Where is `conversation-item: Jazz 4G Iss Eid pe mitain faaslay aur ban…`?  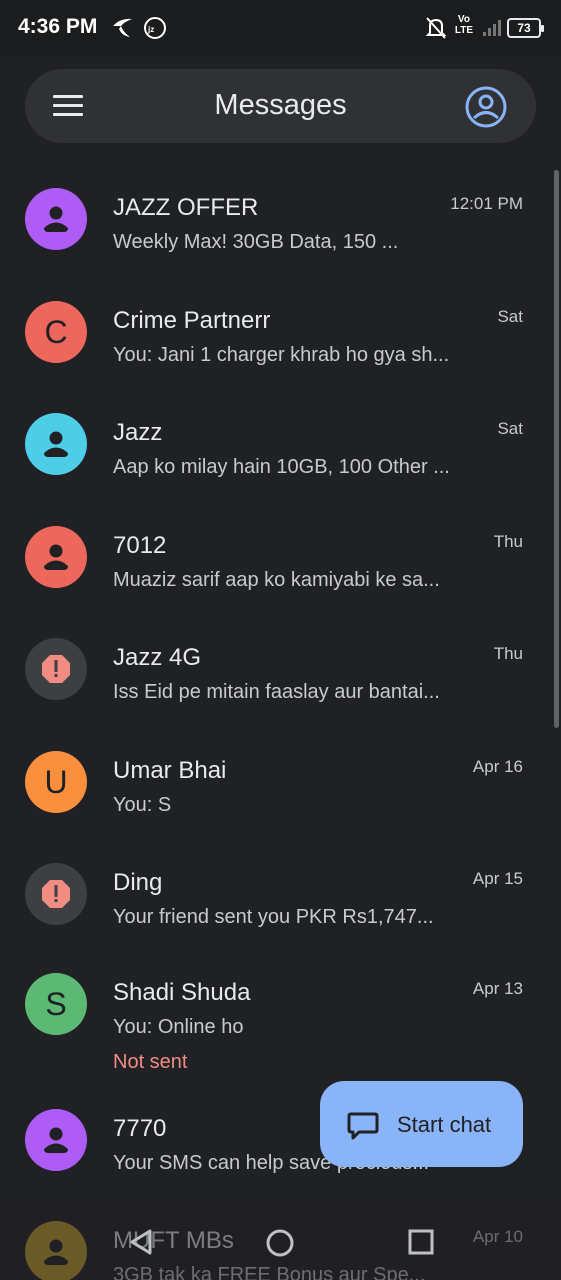
conversation-item: Jazz 4G Iss Eid pe mitain faaslay aur ban… is located at coordinates (280, 656).